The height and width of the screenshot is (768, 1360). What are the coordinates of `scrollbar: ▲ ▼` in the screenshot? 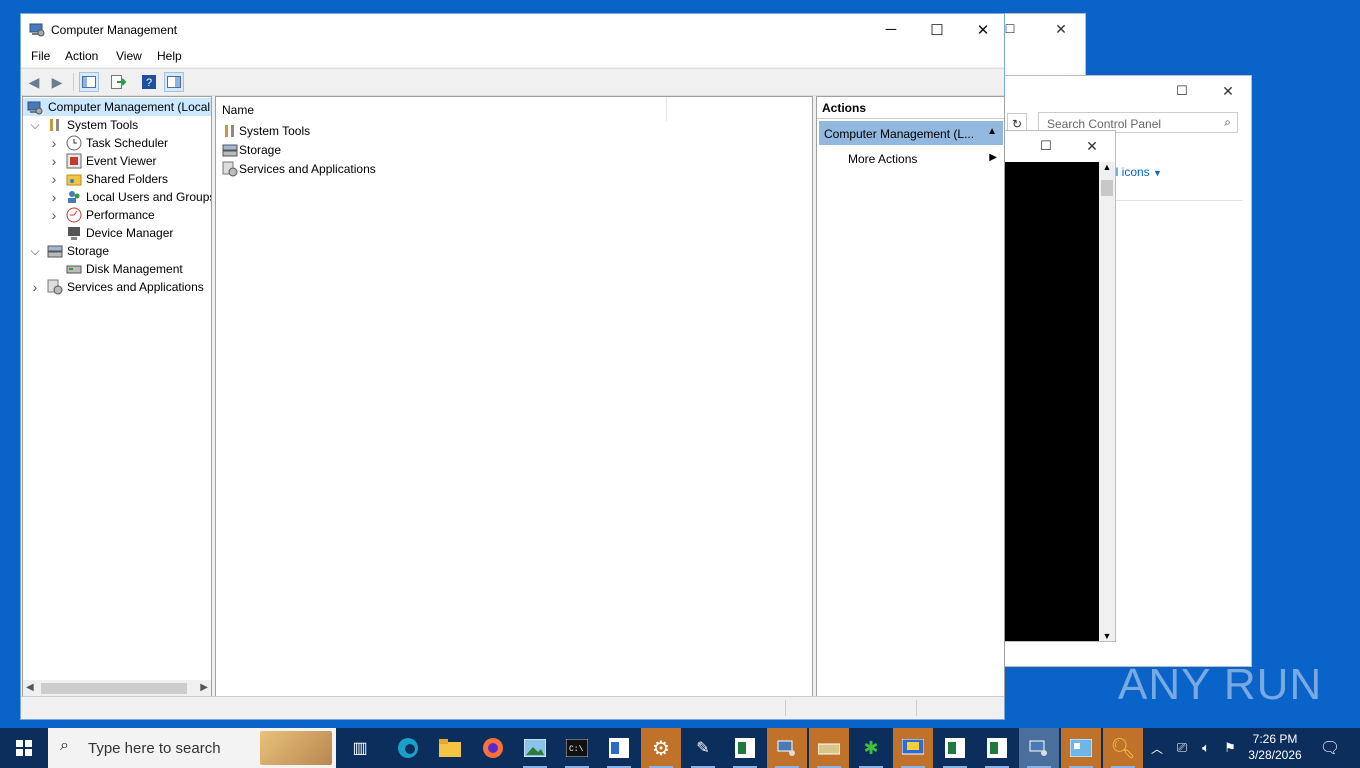 It's located at (1107, 401).